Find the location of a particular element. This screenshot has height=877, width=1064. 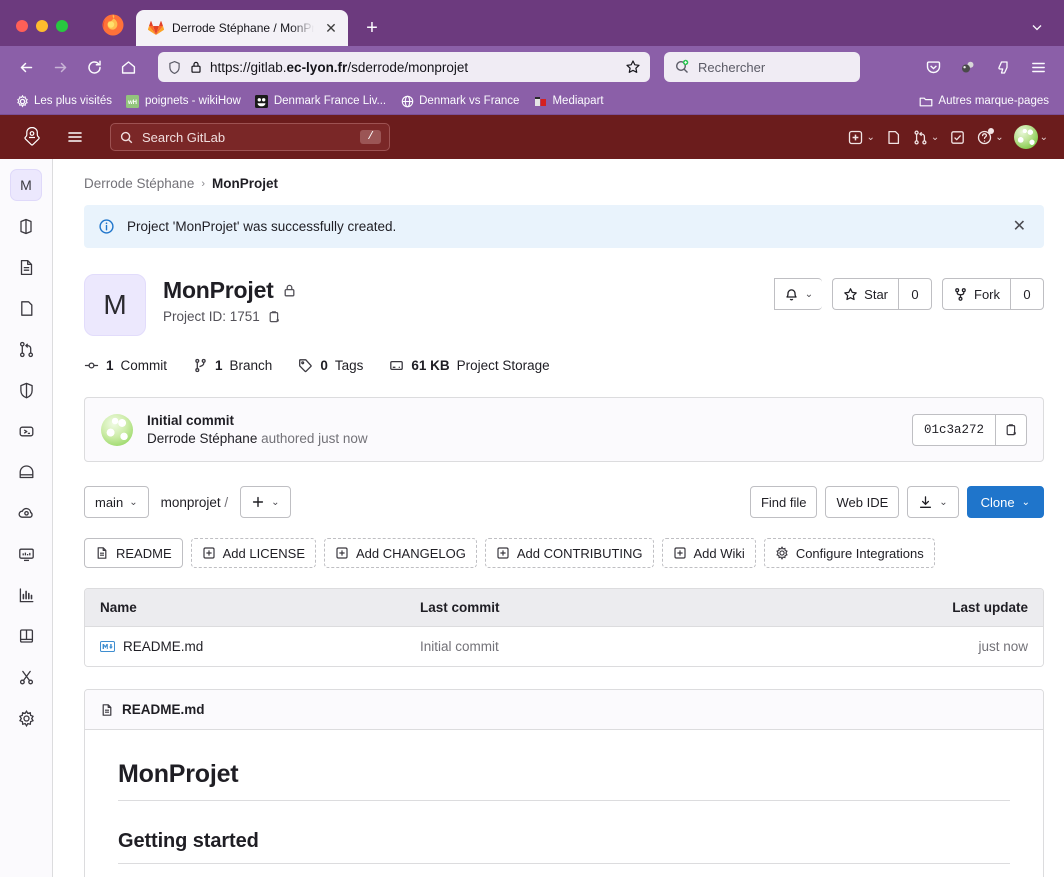

gitlab-top-bar: Search GitLab / ⌄ ⌄ ⌄ ⌄ is located at coordinates (532, 137).